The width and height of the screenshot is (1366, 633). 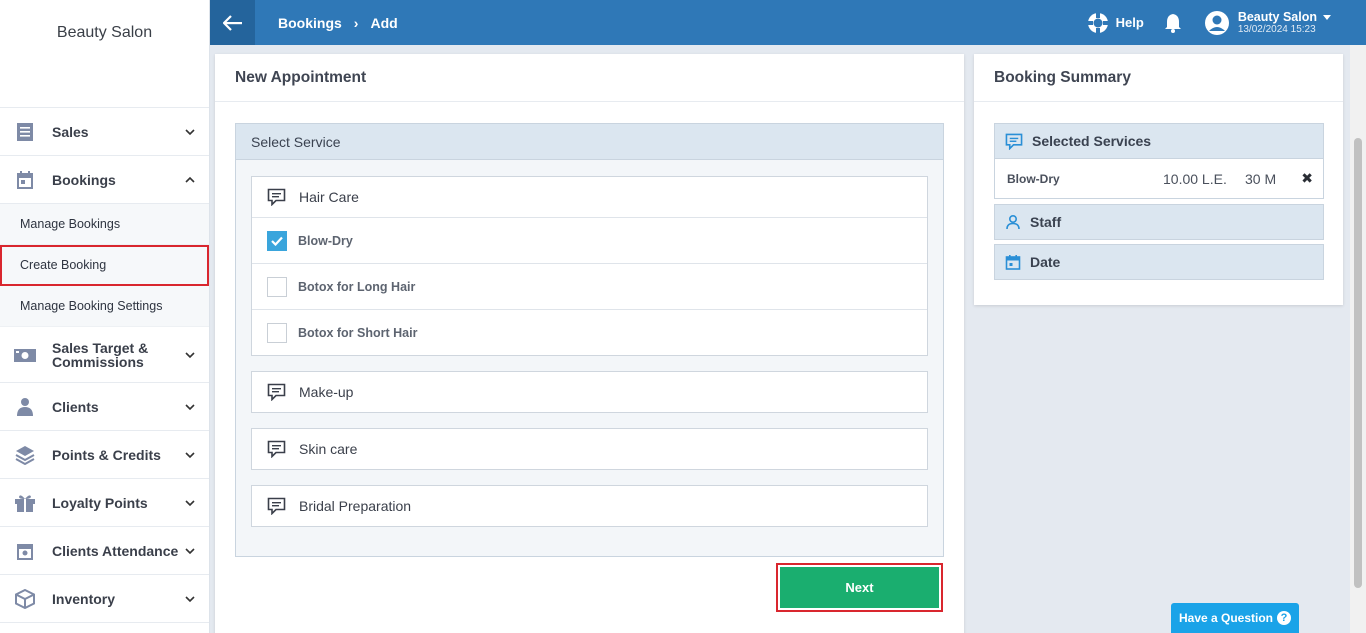 What do you see at coordinates (1013, 222) in the screenshot?
I see `user-icon` at bounding box center [1013, 222].